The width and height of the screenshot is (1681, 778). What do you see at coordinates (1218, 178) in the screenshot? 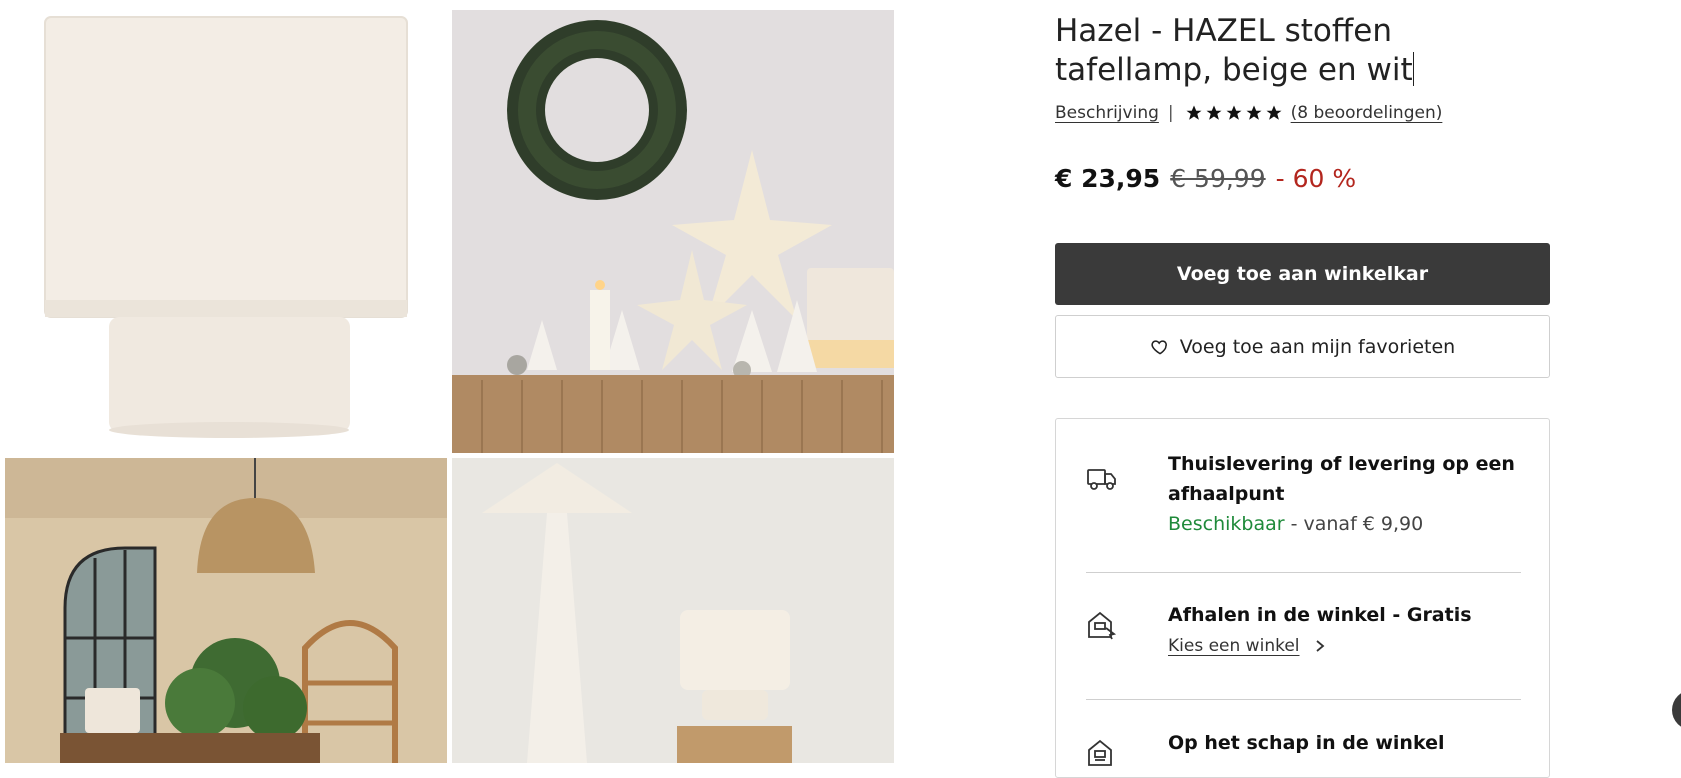
I see `original-price: € 59,99` at bounding box center [1218, 178].